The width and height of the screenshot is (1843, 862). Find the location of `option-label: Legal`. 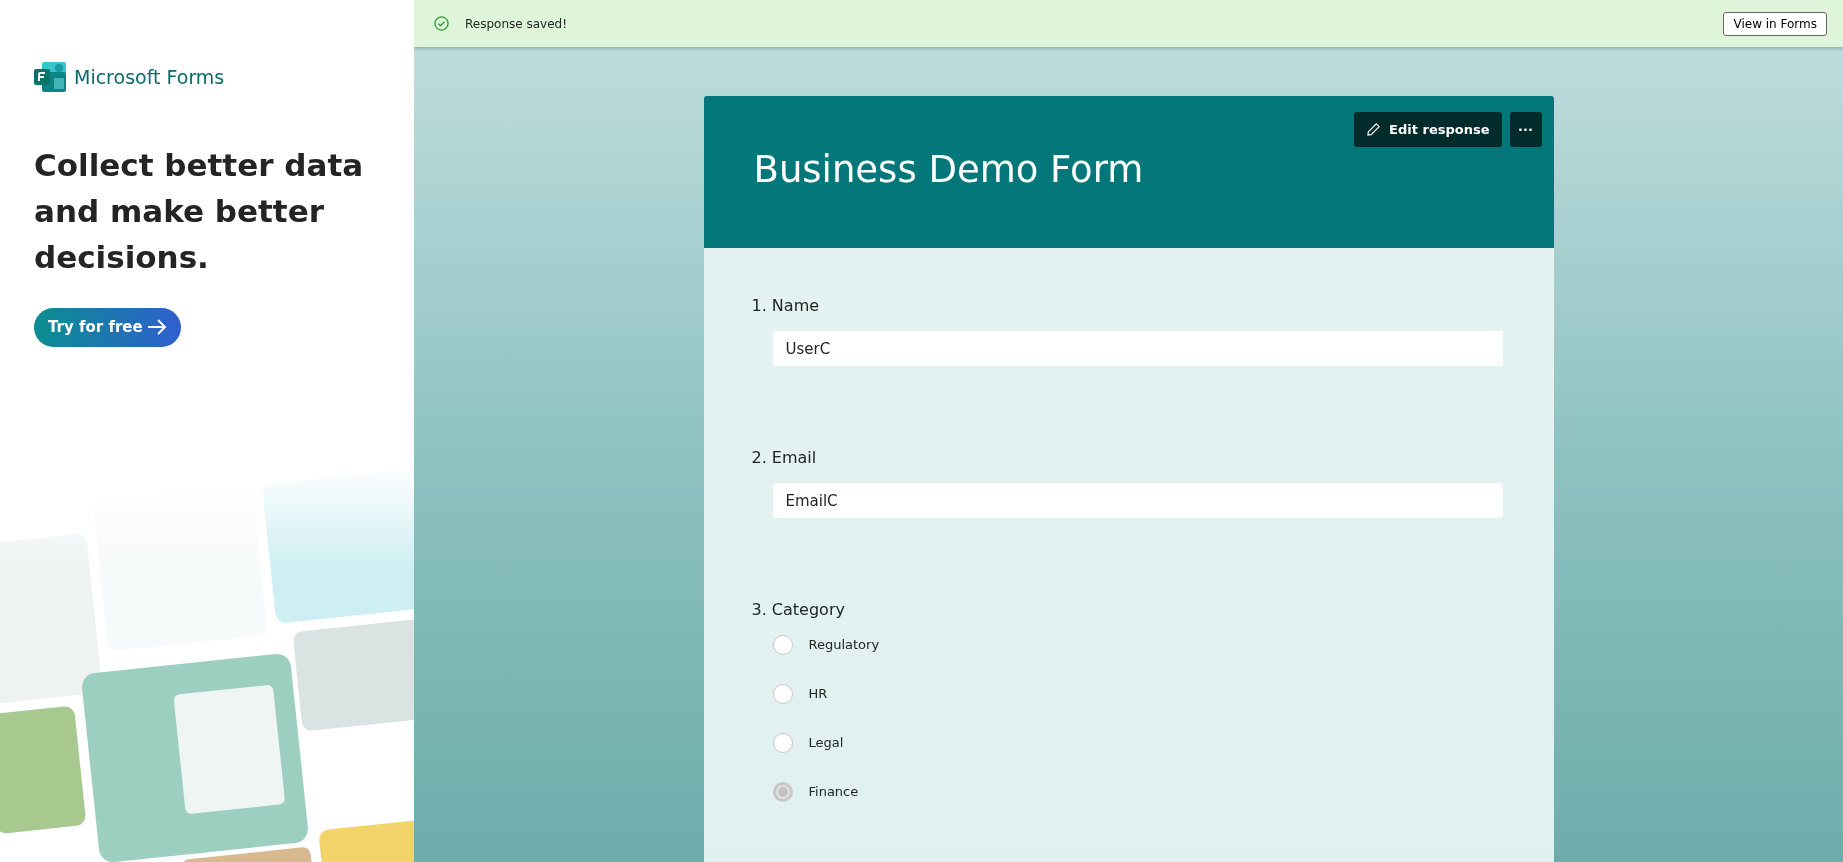

option-label: Legal is located at coordinates (826, 743).